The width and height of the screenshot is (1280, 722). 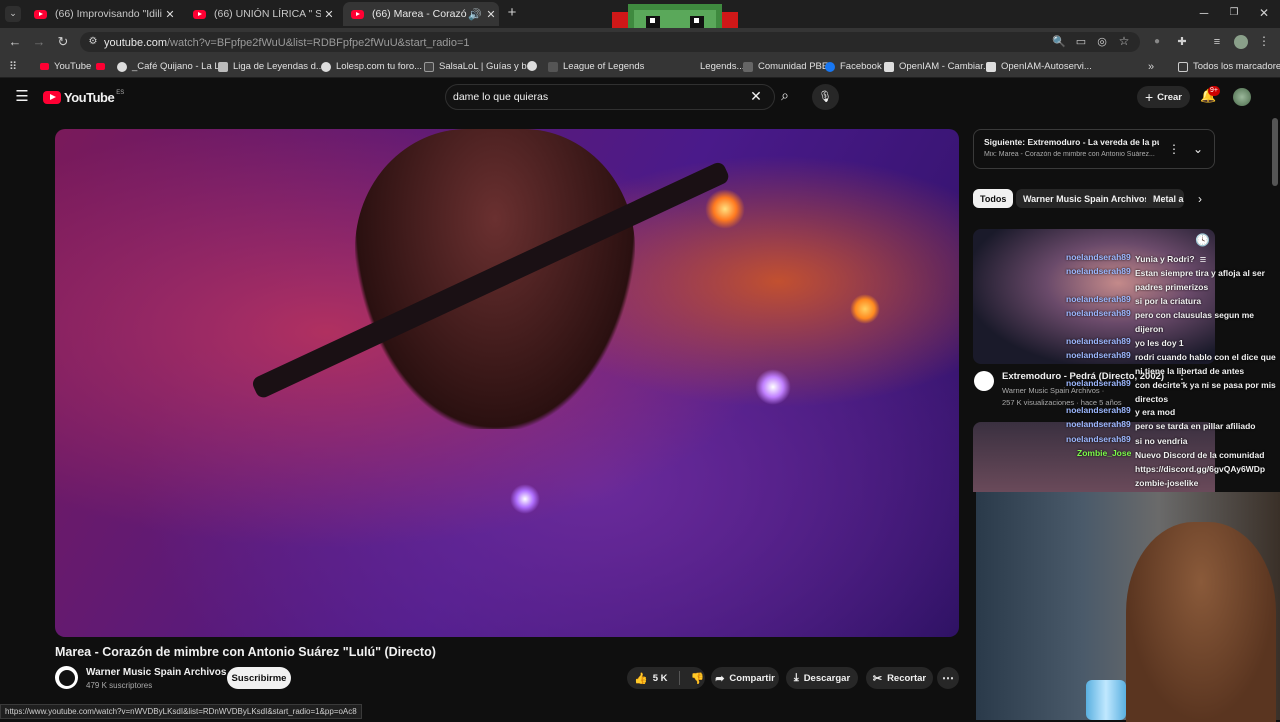 I want to click on share-icon: ➦, so click(x=720, y=678).